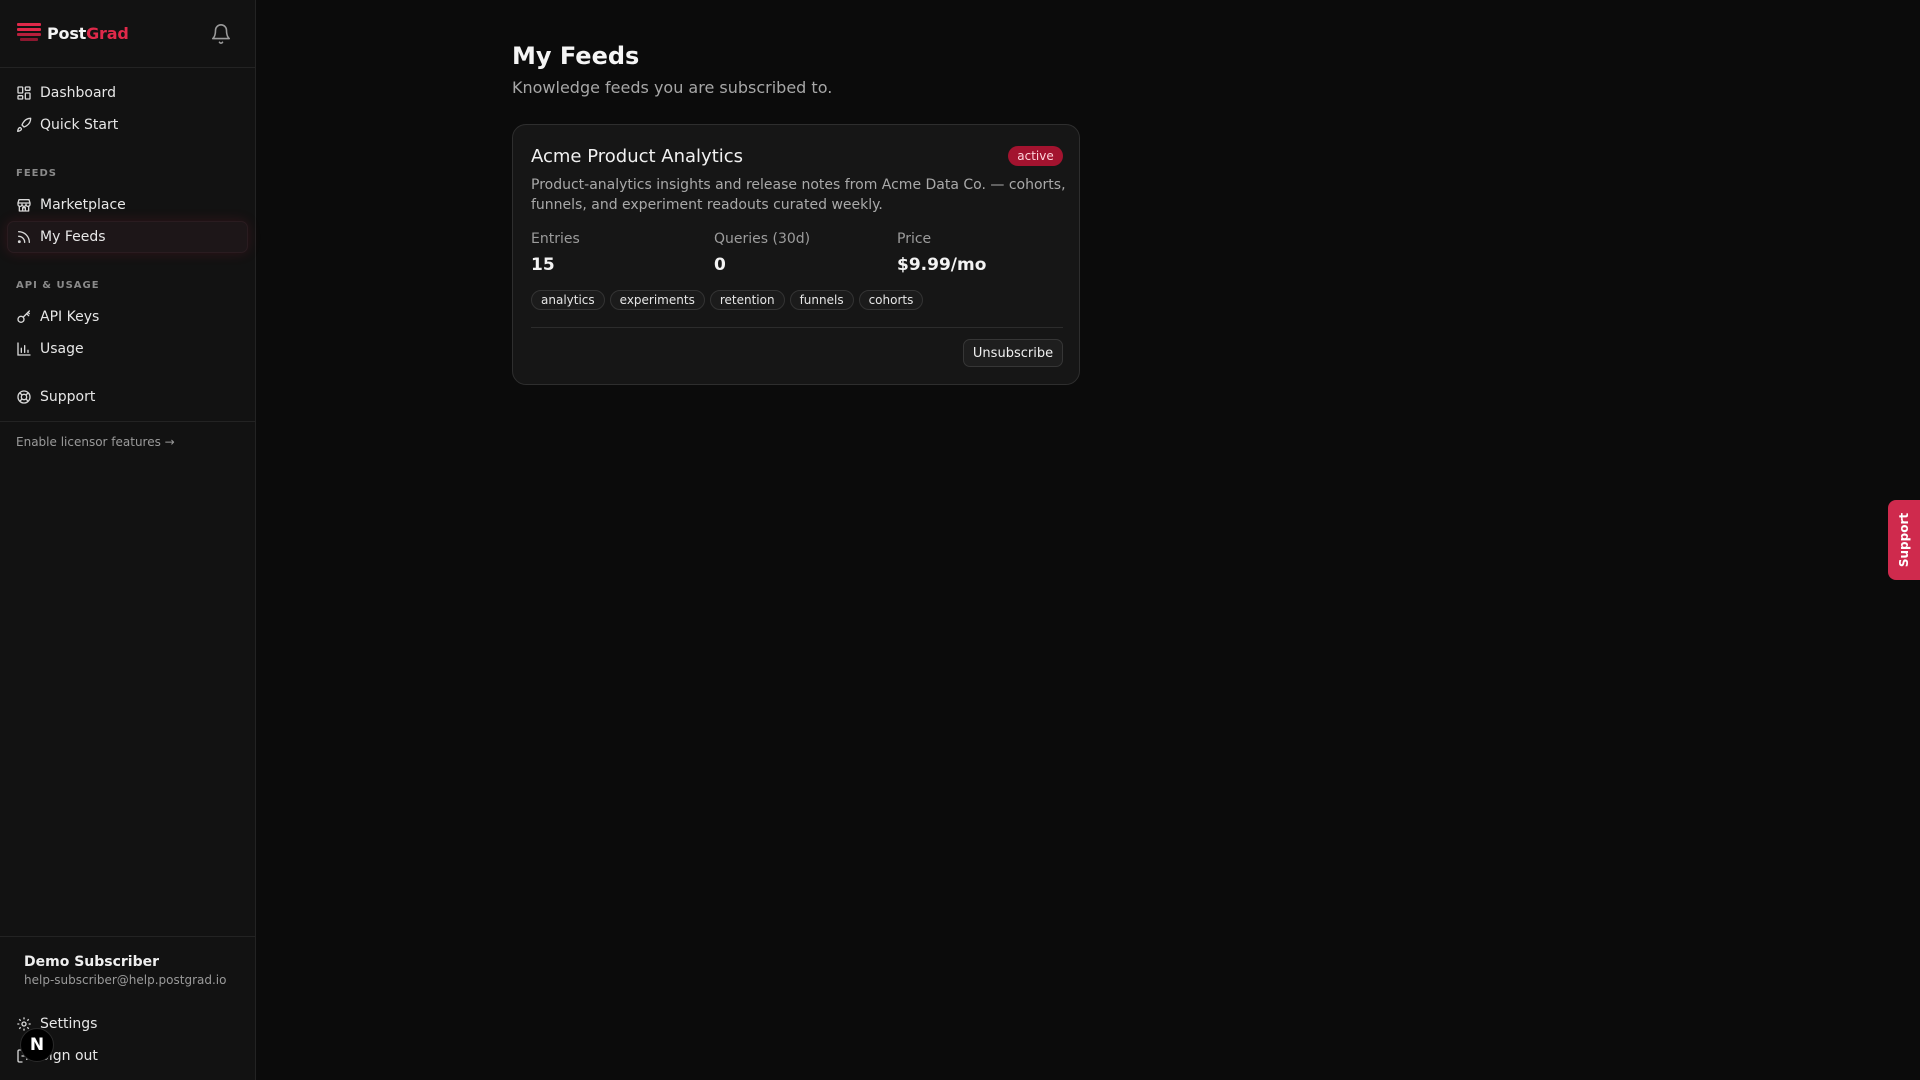  What do you see at coordinates (24, 349) in the screenshot?
I see `bar-chart-icon` at bounding box center [24, 349].